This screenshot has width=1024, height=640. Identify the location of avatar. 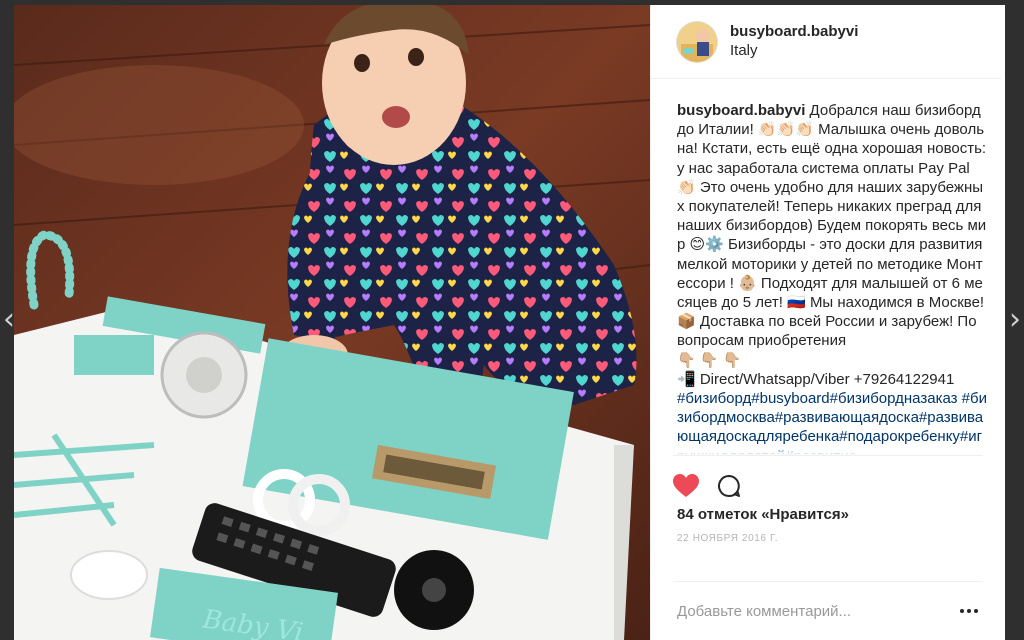
(697, 41).